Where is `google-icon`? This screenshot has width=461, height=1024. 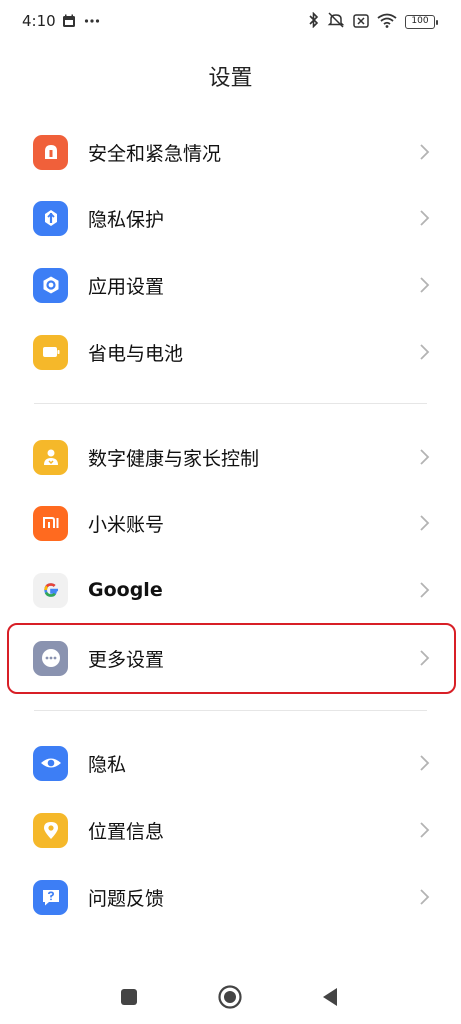
google-icon is located at coordinates (50, 590).